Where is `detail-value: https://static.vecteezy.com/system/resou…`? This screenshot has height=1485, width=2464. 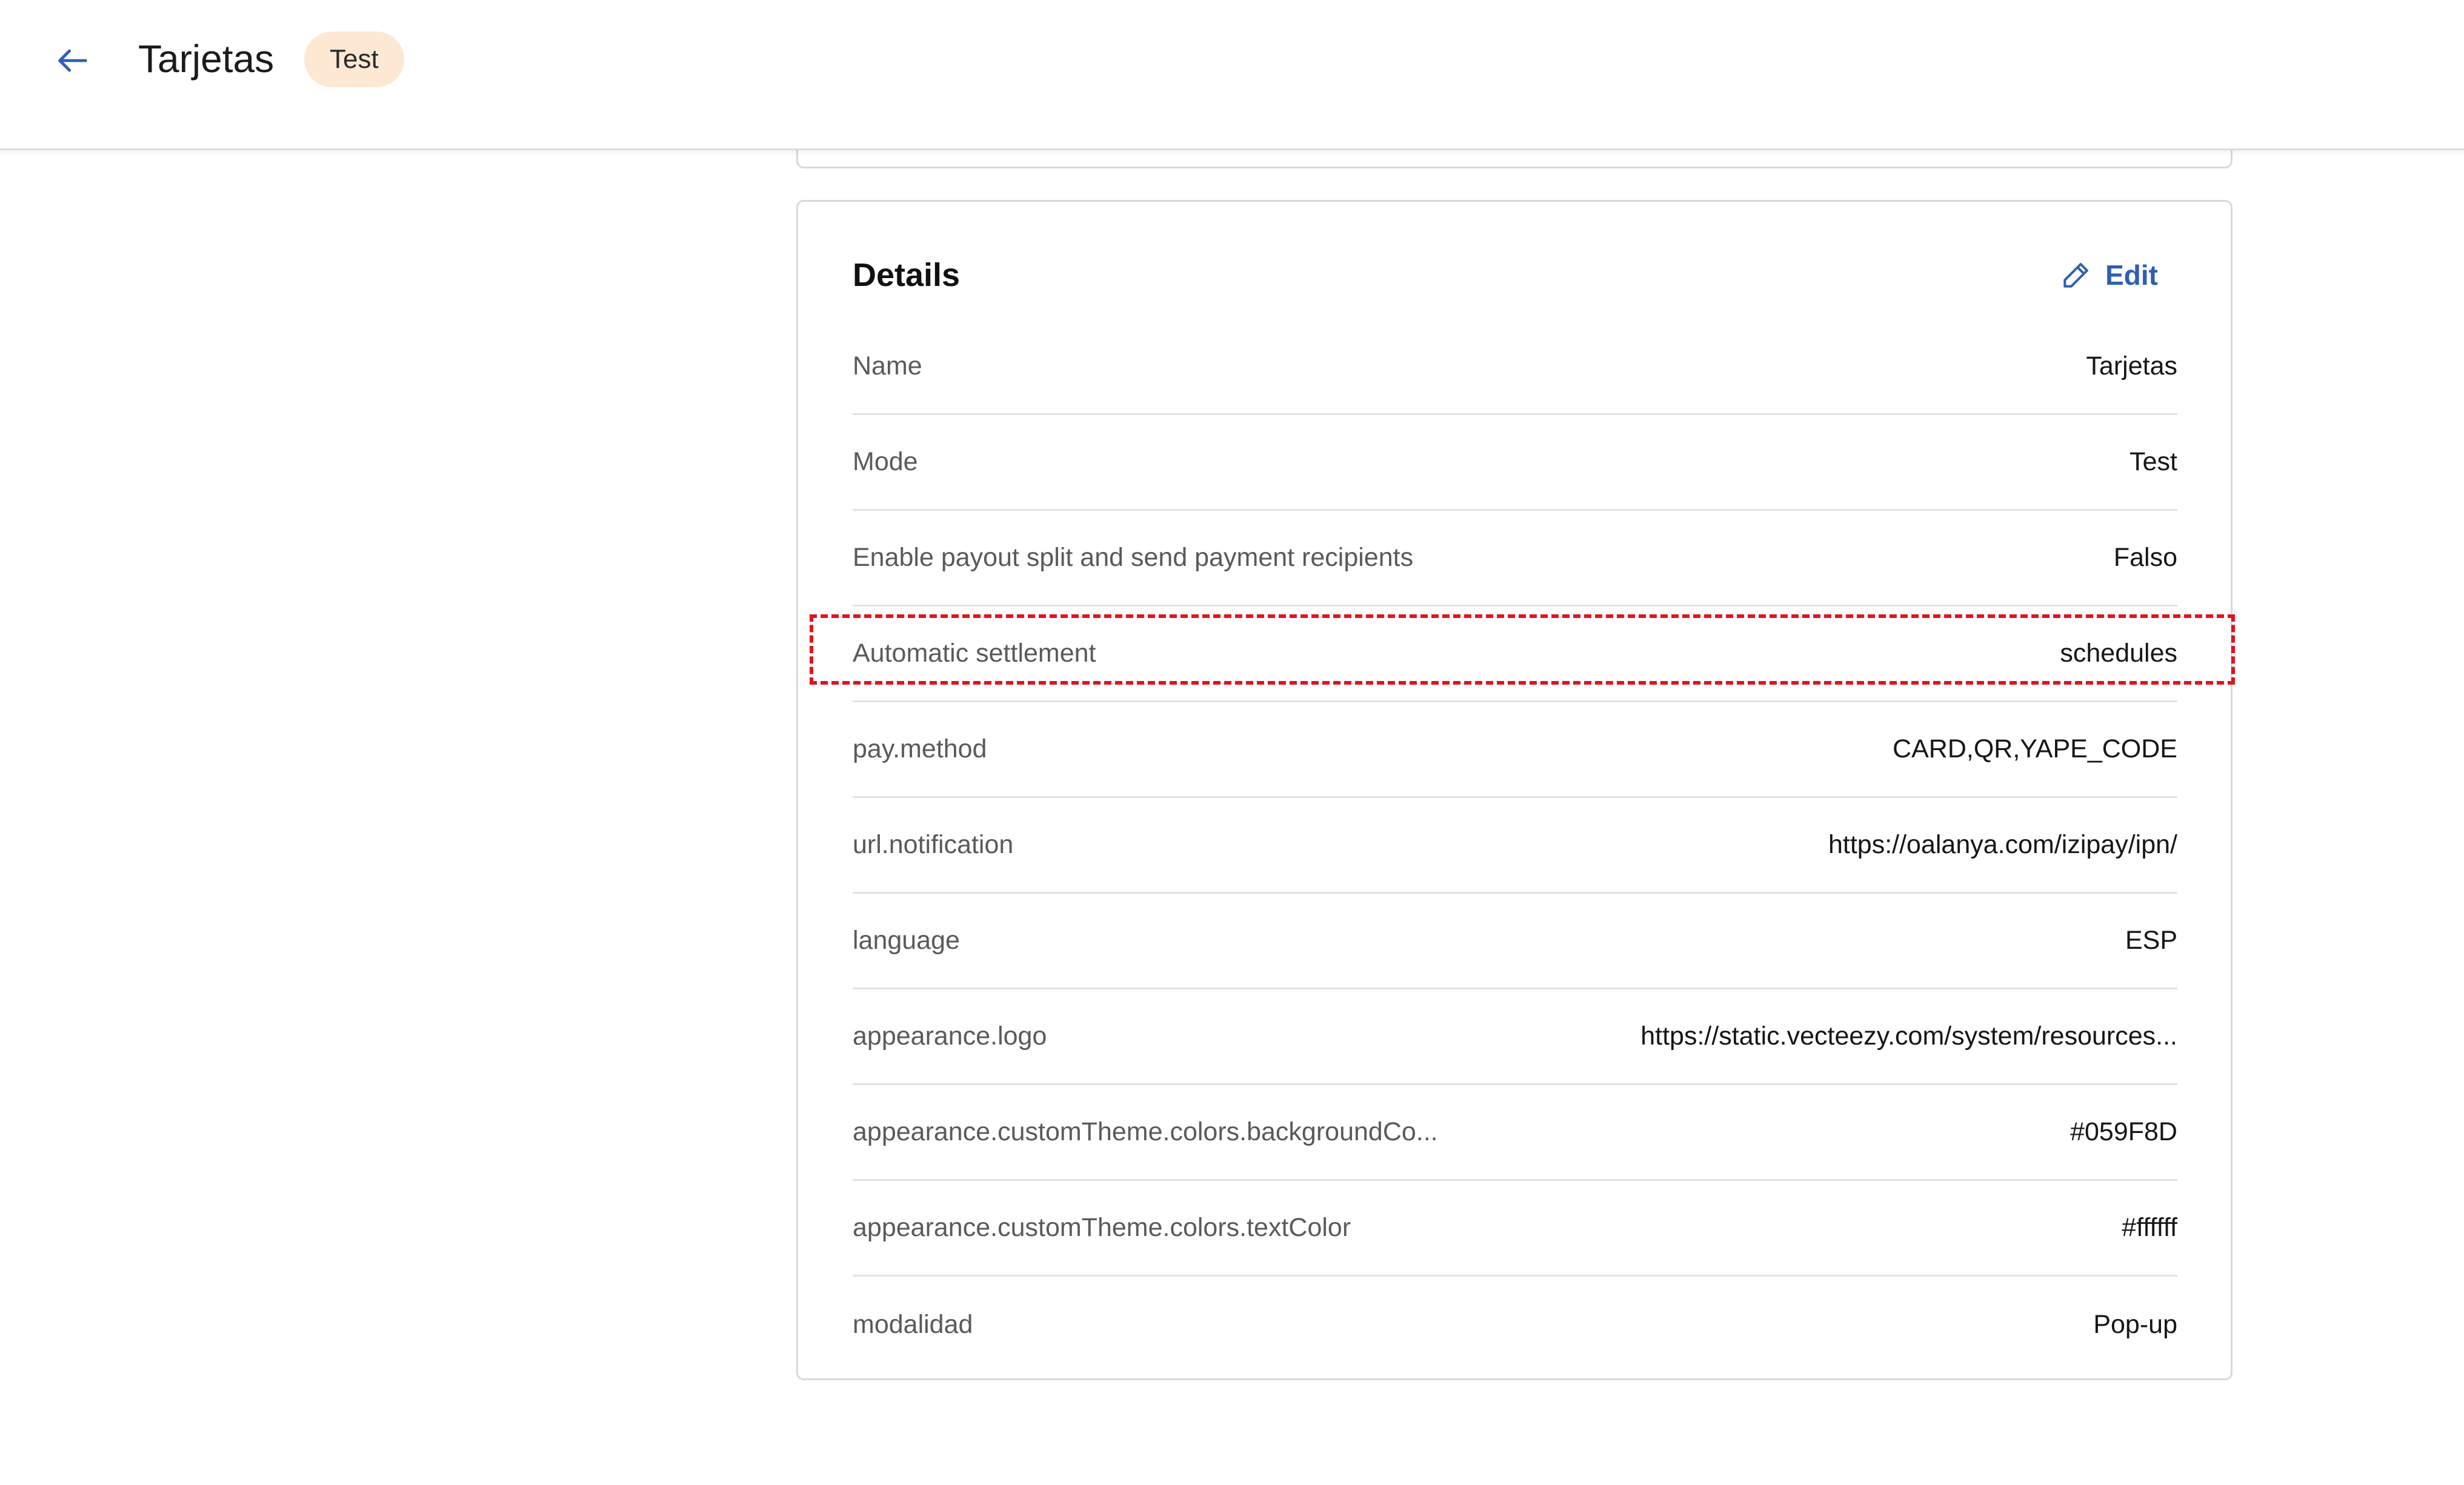 detail-value: https://static.vecteezy.com/system/resou… is located at coordinates (1908, 1036).